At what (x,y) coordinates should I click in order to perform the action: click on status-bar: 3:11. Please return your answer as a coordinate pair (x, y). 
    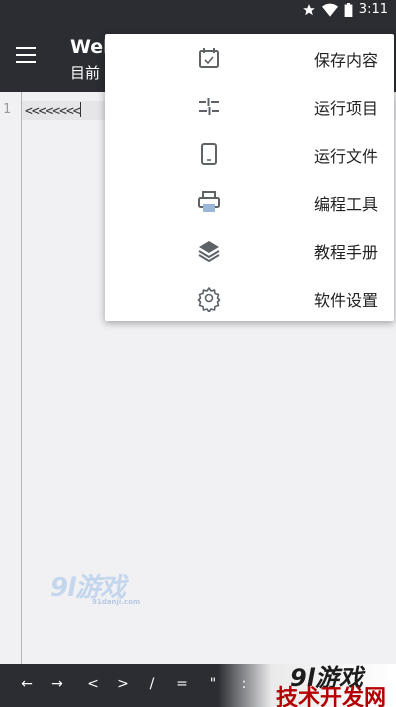
    Looking at the image, I should click on (198, 12).